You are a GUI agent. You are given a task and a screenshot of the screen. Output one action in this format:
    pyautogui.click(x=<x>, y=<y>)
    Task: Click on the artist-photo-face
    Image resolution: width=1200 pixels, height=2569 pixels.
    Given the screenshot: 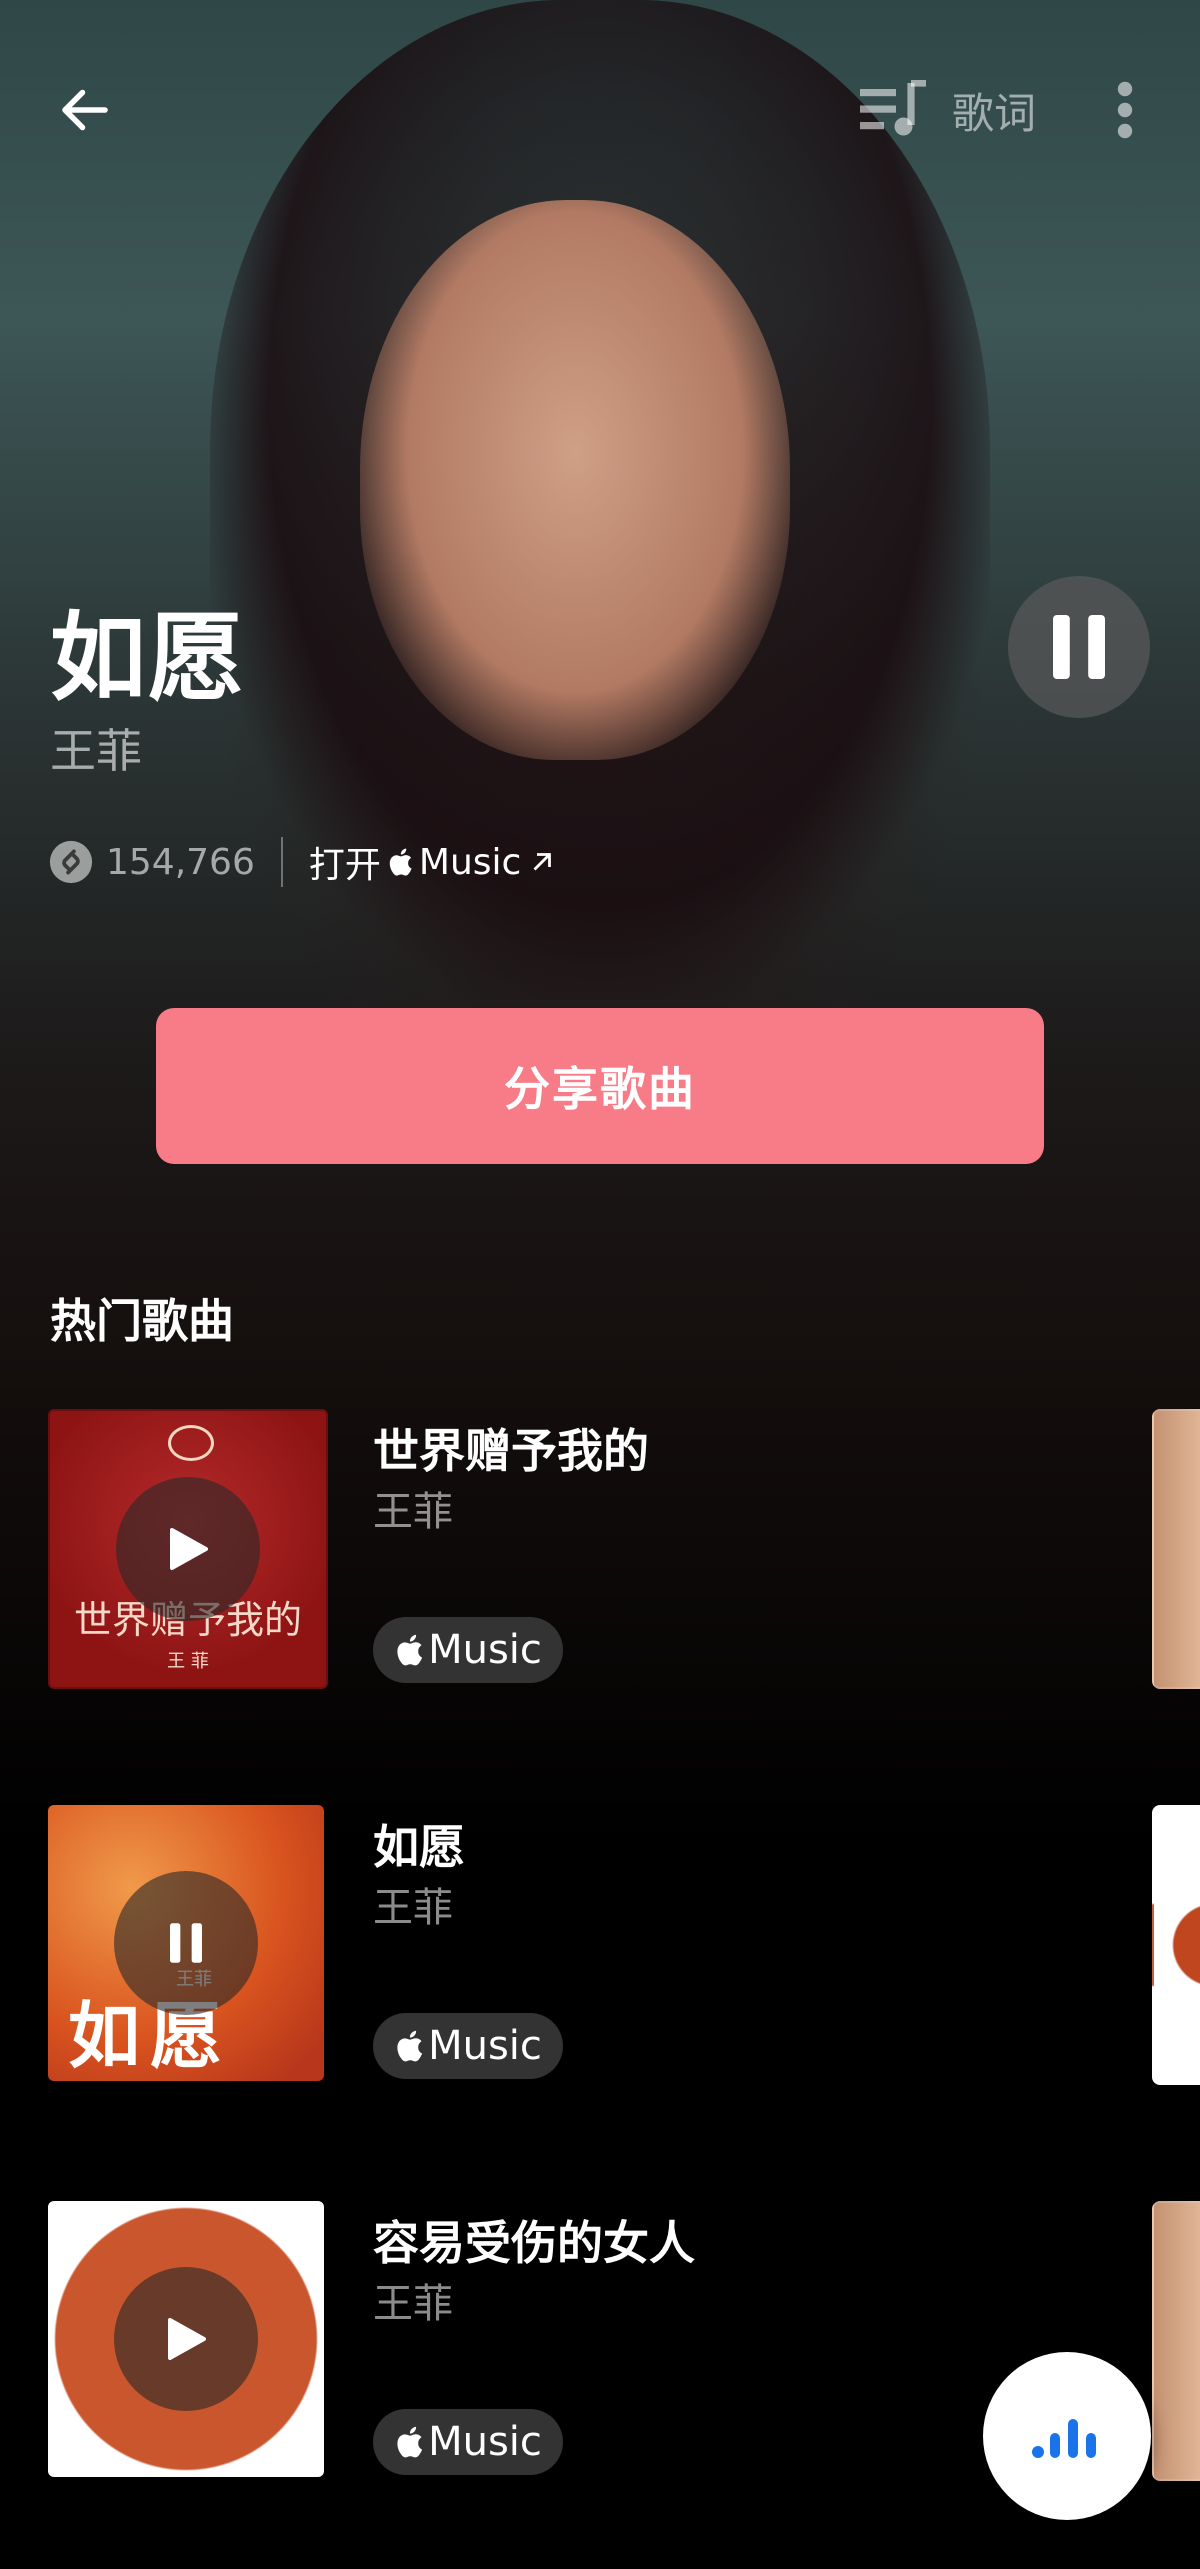 What is the action you would take?
    pyautogui.click(x=575, y=480)
    